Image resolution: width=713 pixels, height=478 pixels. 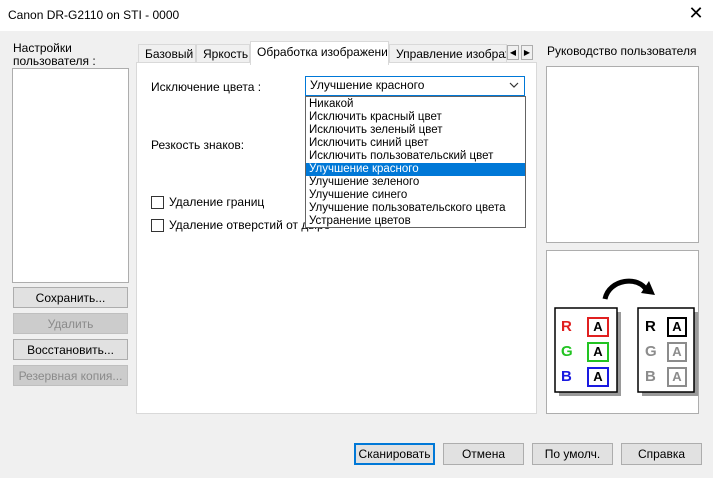 I want to click on left-g-letter: G, so click(x=567, y=351).